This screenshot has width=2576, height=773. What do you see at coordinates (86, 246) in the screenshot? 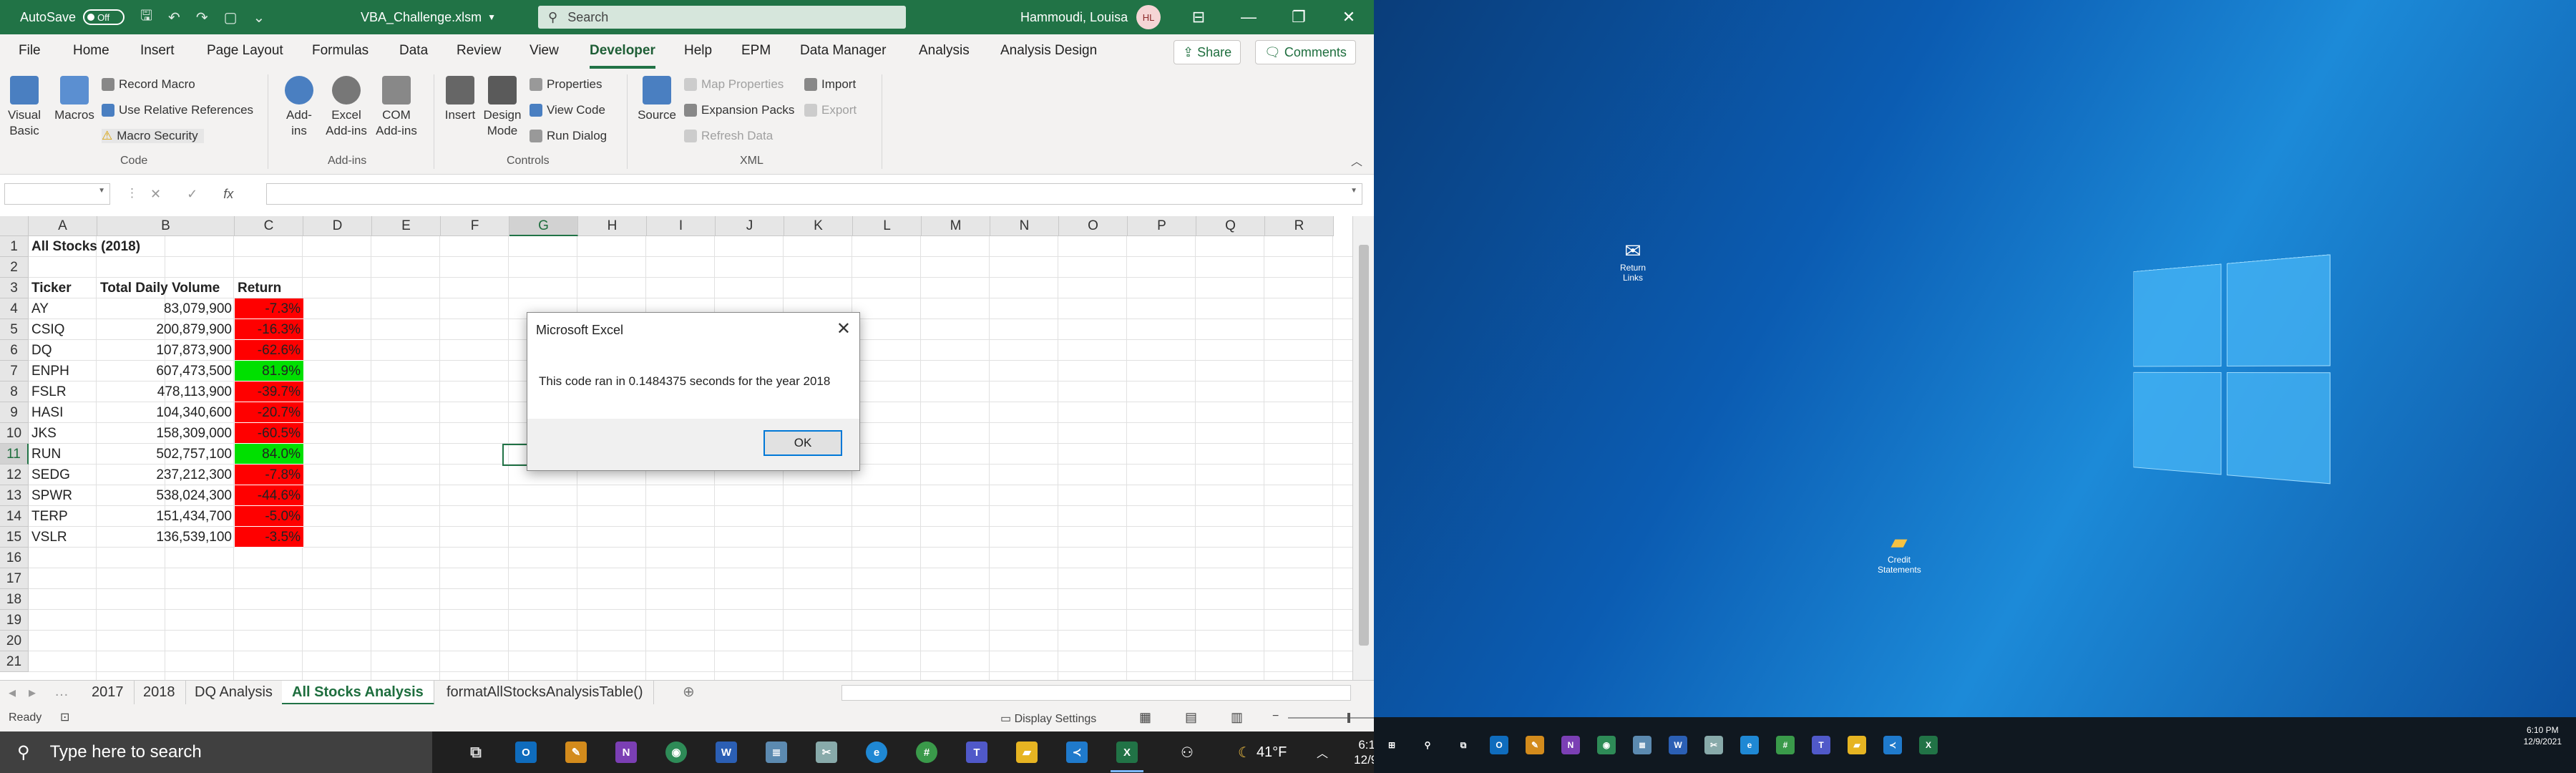
I see `sheet-title-cell: All Stocks (2018)` at bounding box center [86, 246].